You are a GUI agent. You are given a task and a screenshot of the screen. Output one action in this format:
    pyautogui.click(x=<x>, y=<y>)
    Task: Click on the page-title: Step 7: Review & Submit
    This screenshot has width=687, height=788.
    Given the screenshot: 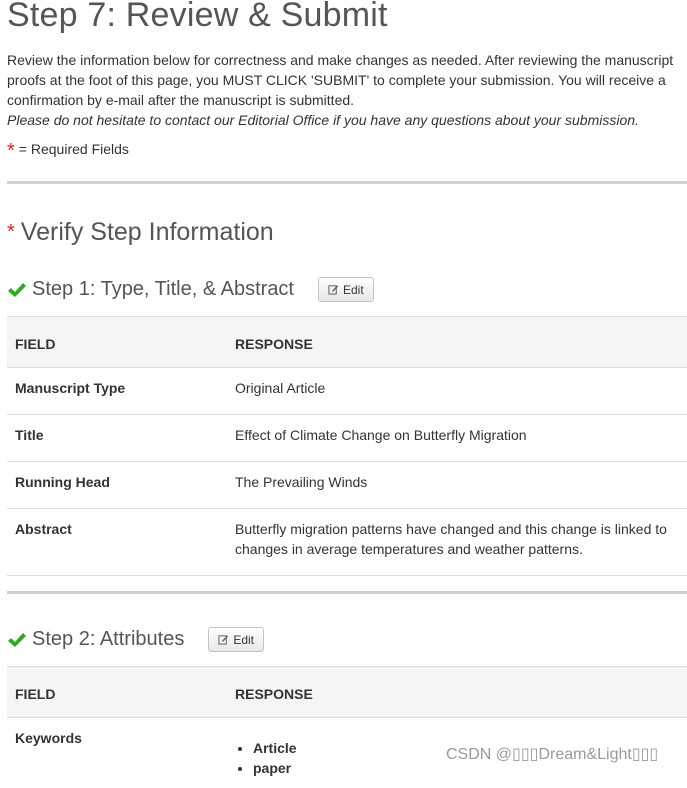 What is the action you would take?
    pyautogui.click(x=197, y=17)
    